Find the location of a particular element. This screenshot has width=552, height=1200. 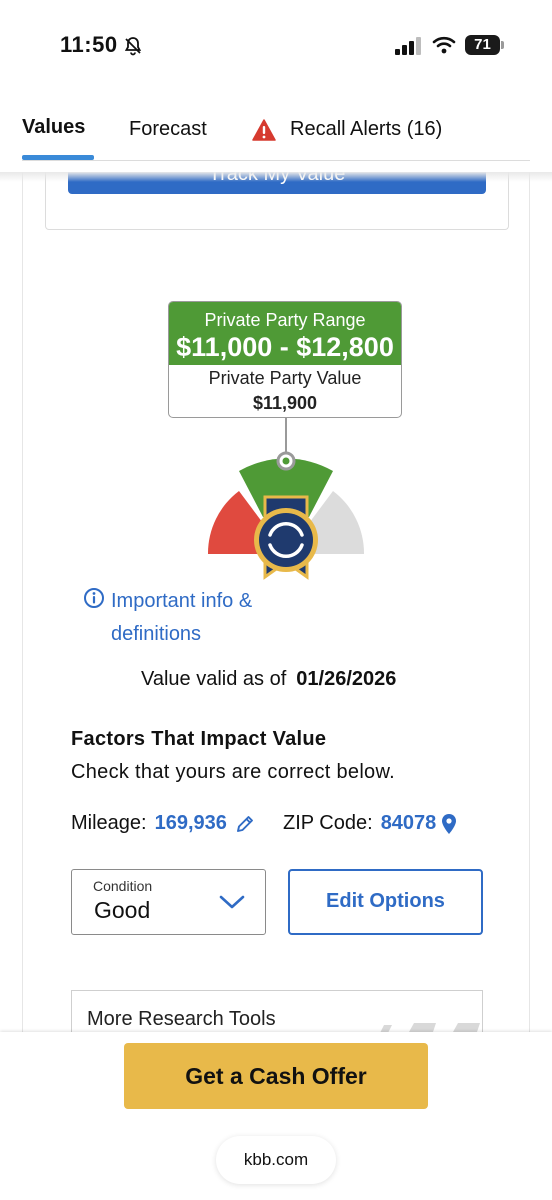

range-value: $11,000 - $12,800 is located at coordinates (285, 347).